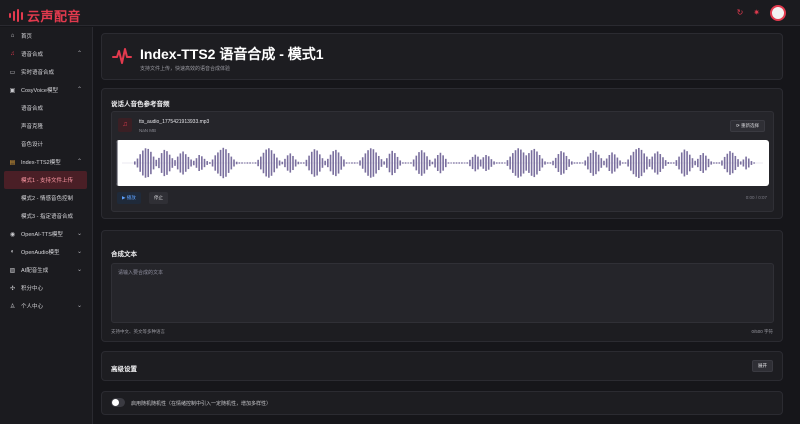  Describe the element at coordinates (740, 13) in the screenshot. I see `refresh-icon: ↻` at that location.